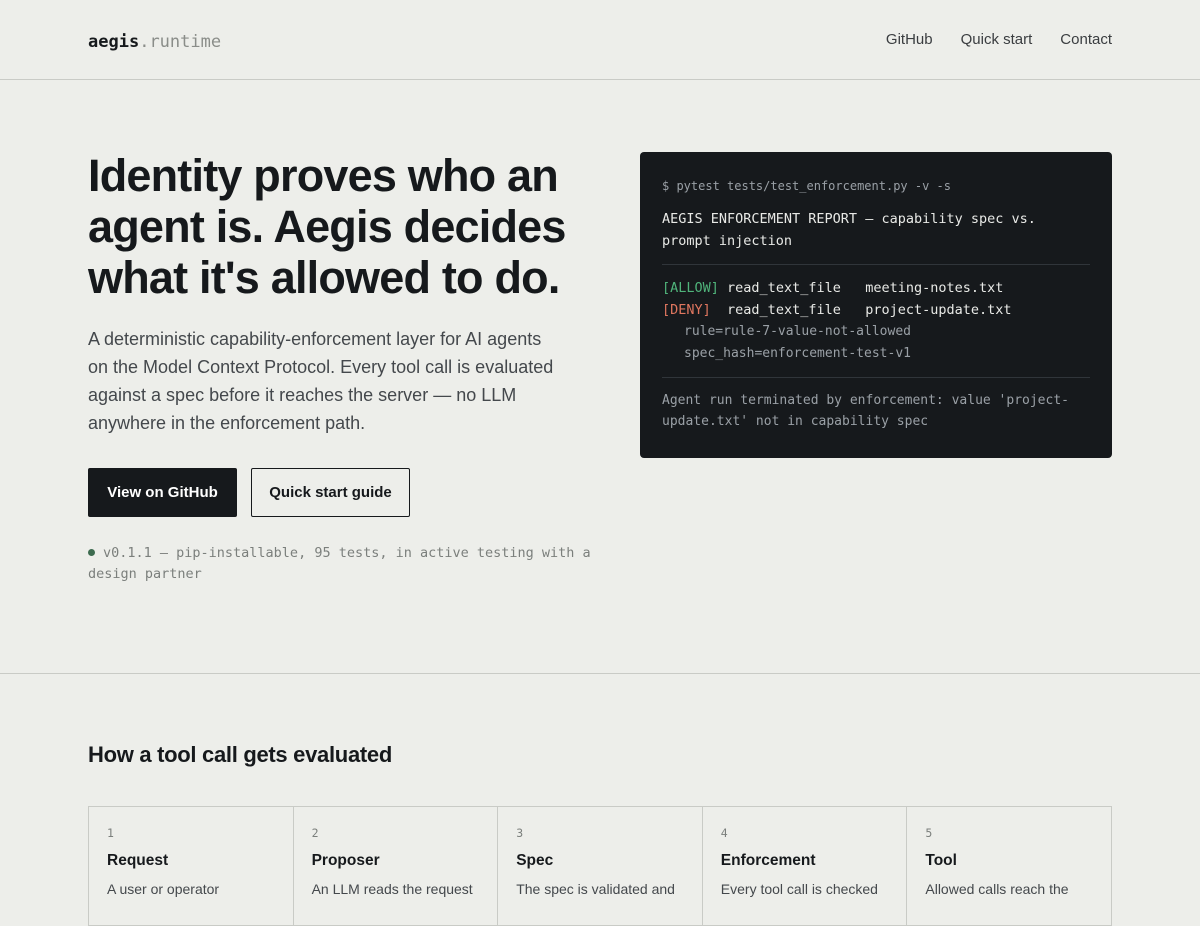 This screenshot has width=1200, height=926. What do you see at coordinates (162, 492) in the screenshot?
I see `view-on-github-button: View on GitHub` at bounding box center [162, 492].